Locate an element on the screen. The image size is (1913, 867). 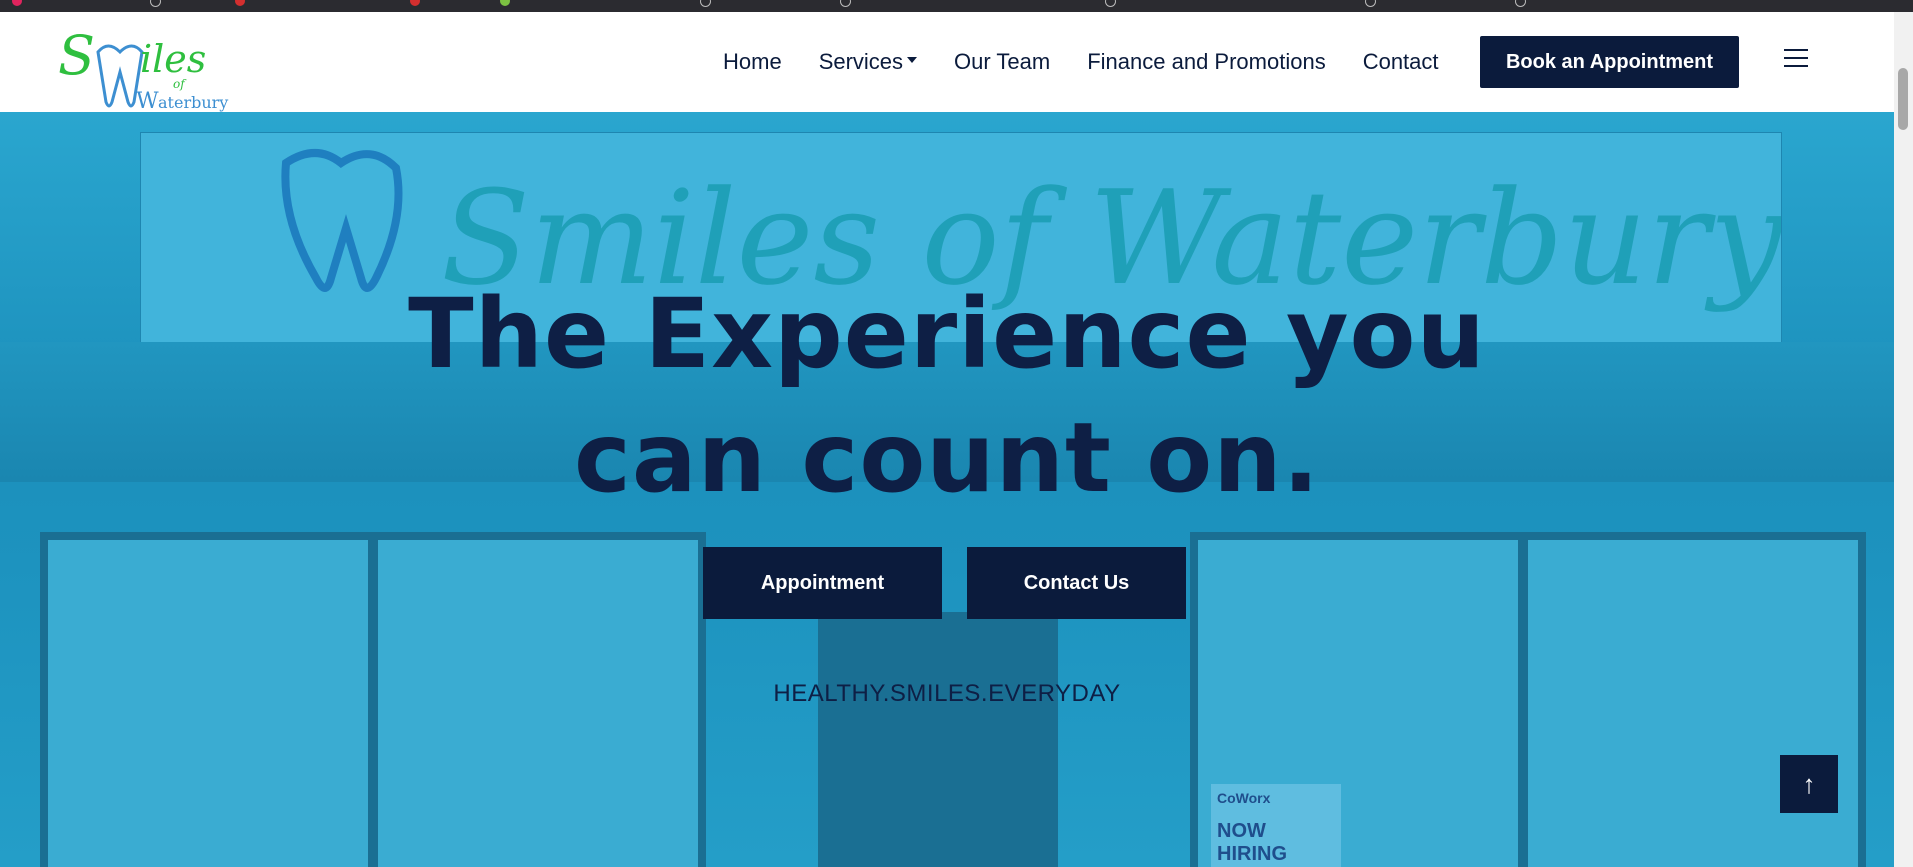
nav-home: Home is located at coordinates (752, 62).